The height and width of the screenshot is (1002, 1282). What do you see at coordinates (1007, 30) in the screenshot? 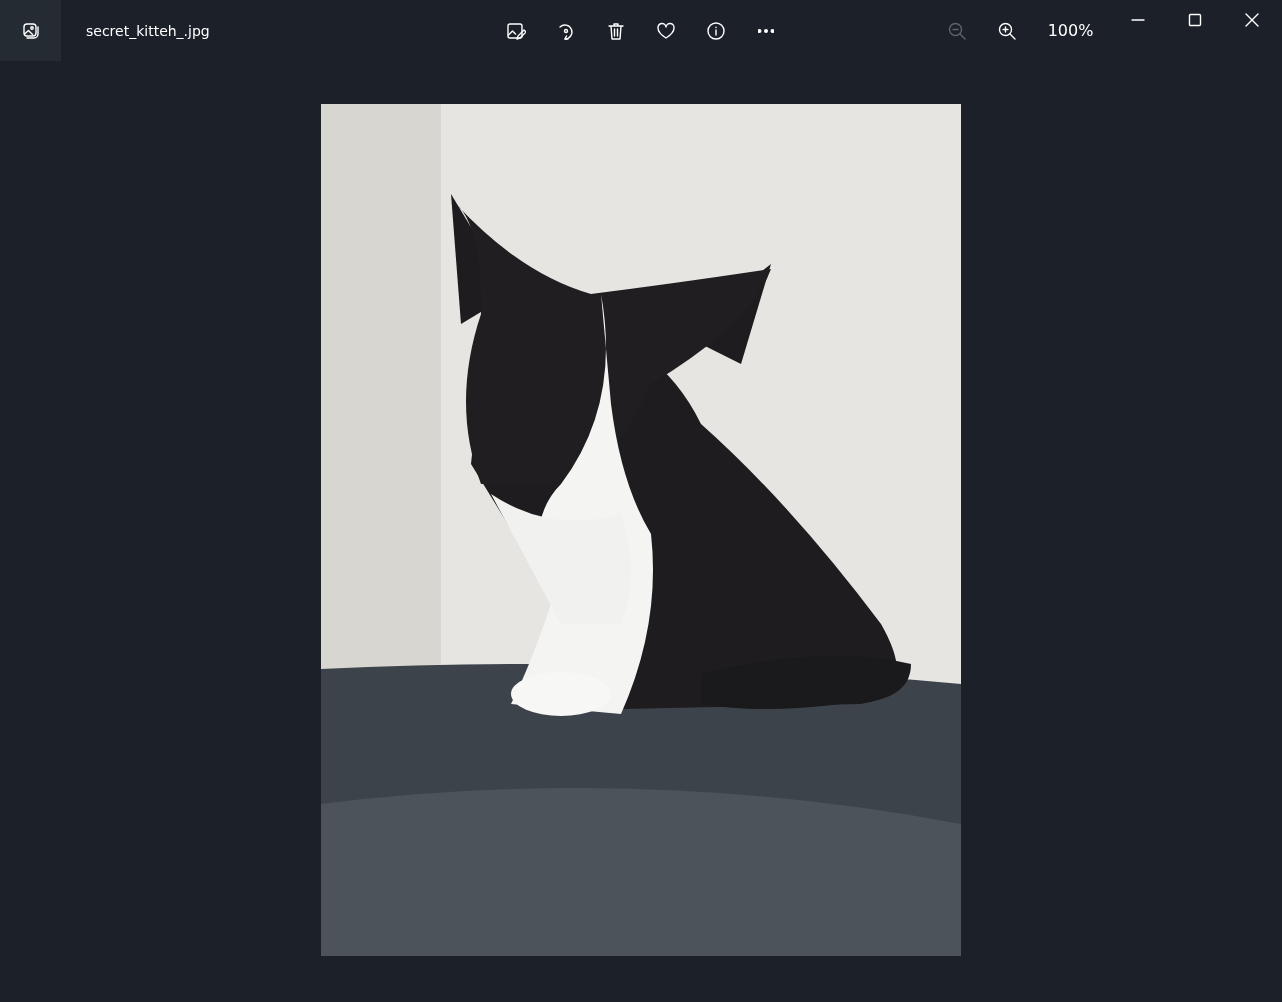
I see `zoom-in-icon` at bounding box center [1007, 30].